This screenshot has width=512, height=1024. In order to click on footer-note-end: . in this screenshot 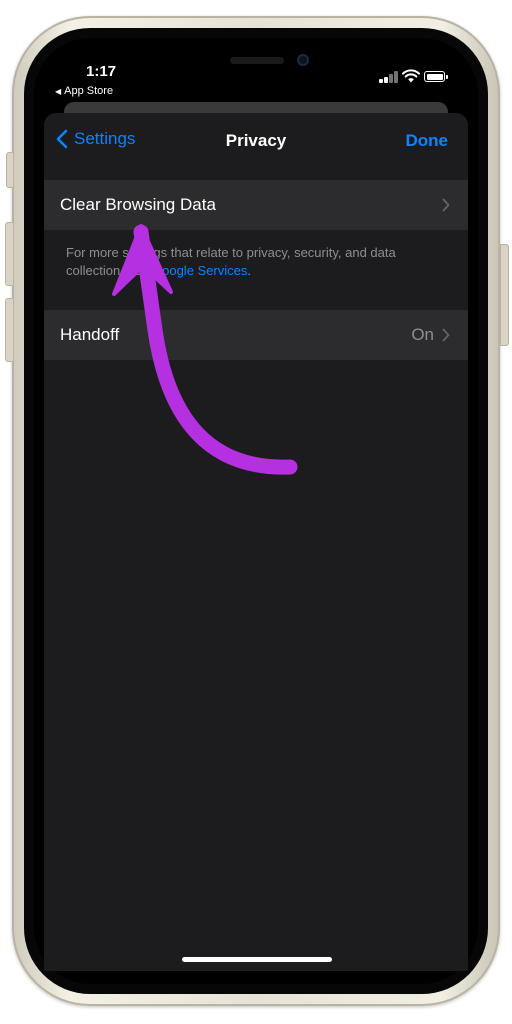, I will do `click(249, 270)`.